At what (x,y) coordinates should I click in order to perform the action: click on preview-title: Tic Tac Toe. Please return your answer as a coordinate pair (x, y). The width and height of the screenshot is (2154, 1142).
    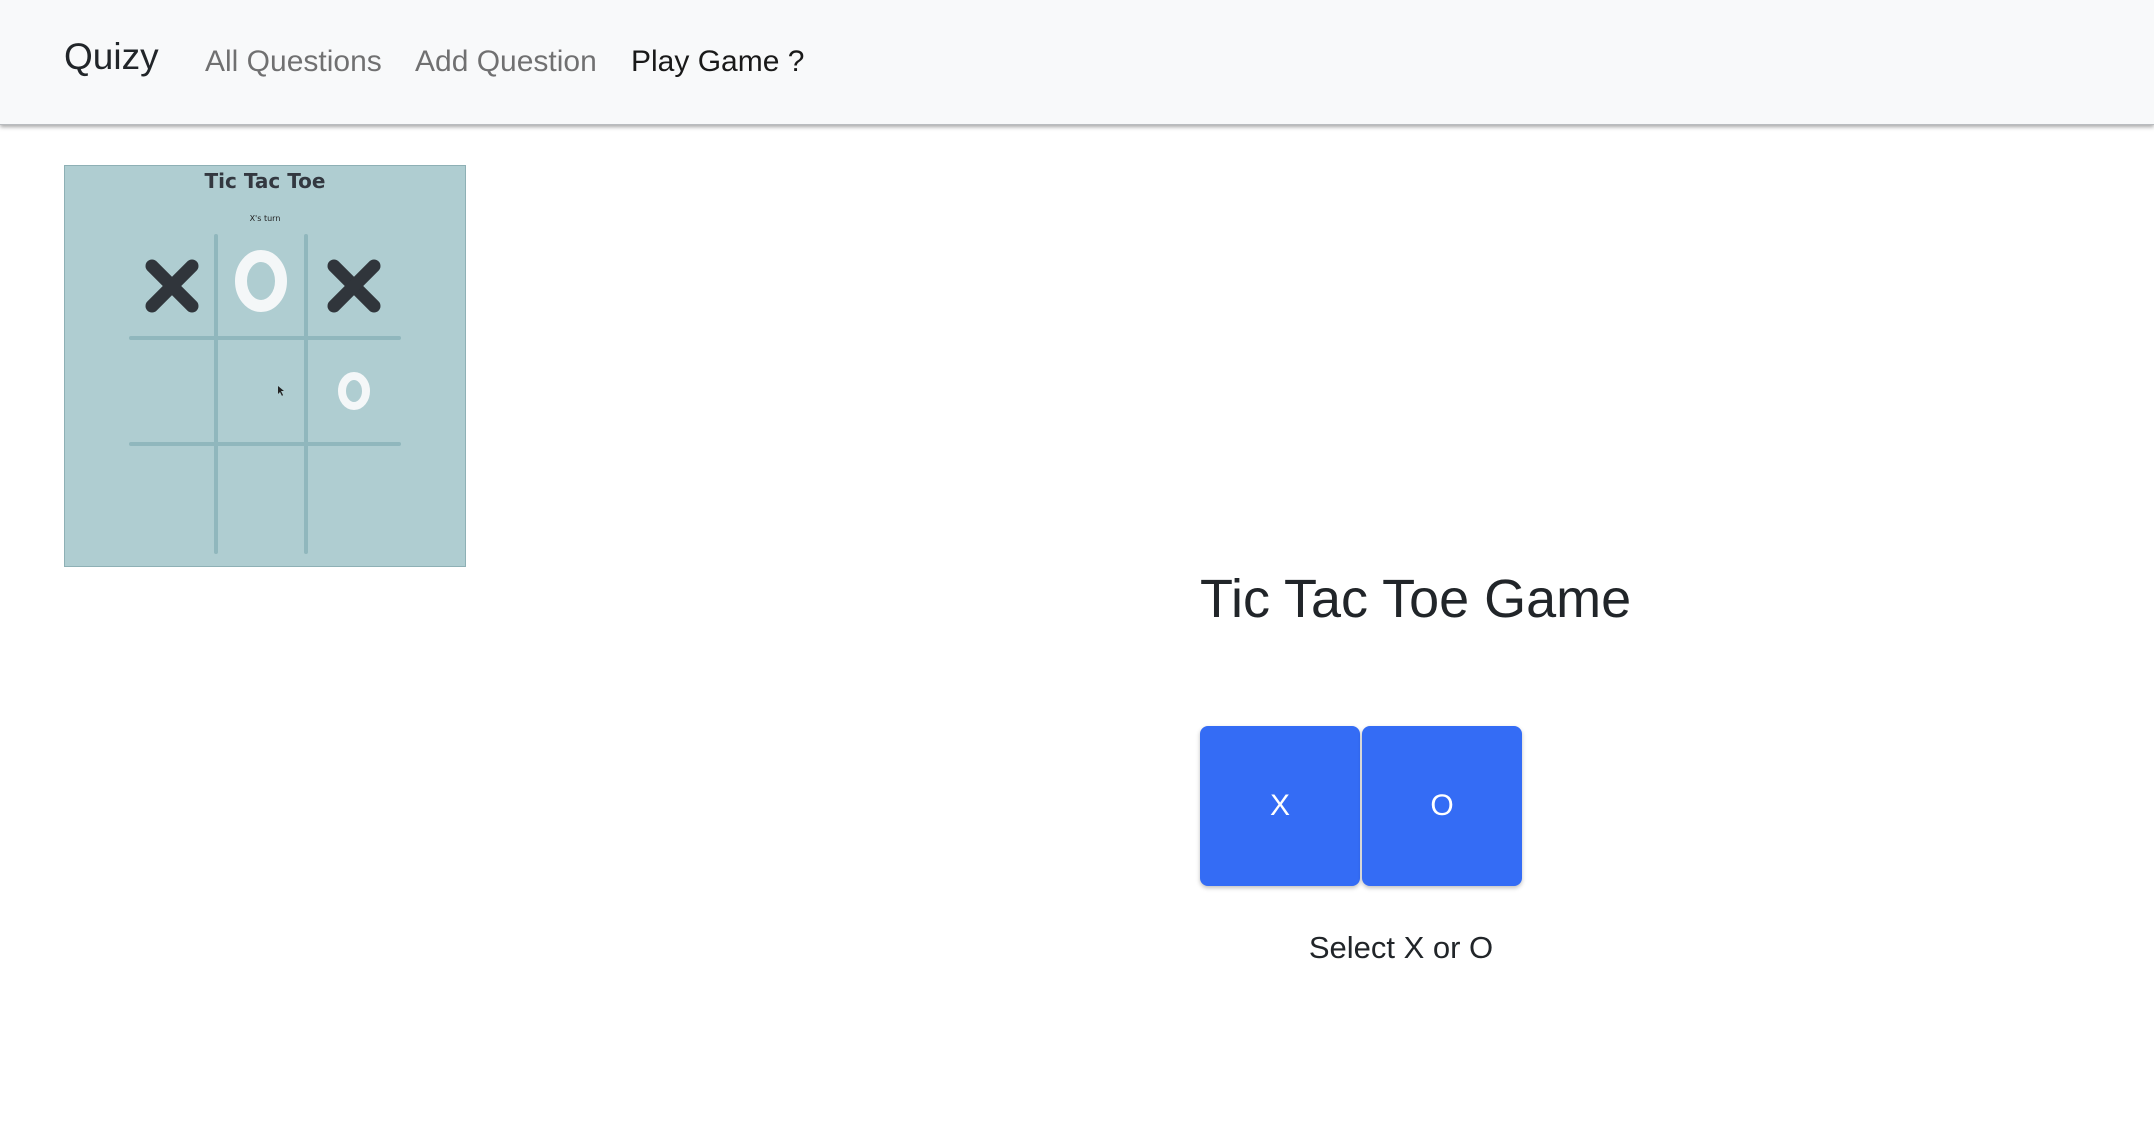
    Looking at the image, I should click on (265, 181).